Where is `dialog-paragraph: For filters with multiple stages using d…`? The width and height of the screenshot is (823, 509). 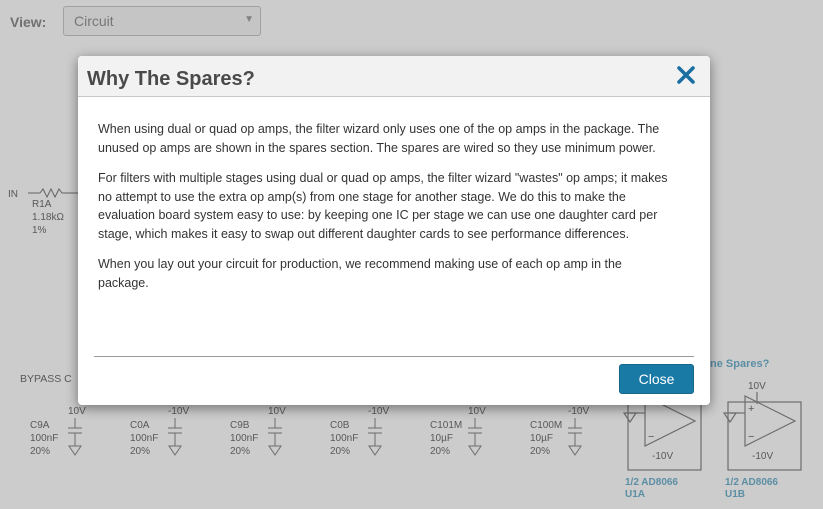 dialog-paragraph: For filters with multiple stages using d… is located at coordinates (383, 206).